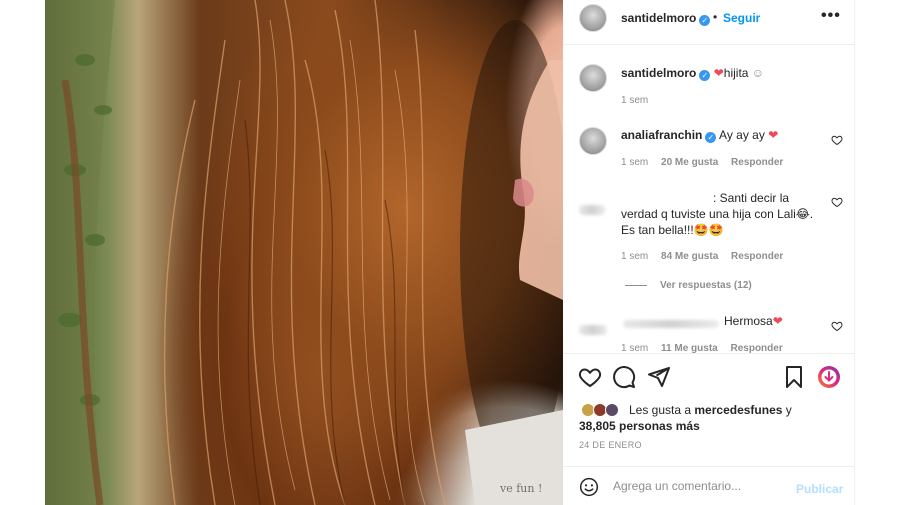 The width and height of the screenshot is (900, 505). What do you see at coordinates (593, 141) in the screenshot?
I see `comment-avatar` at bounding box center [593, 141].